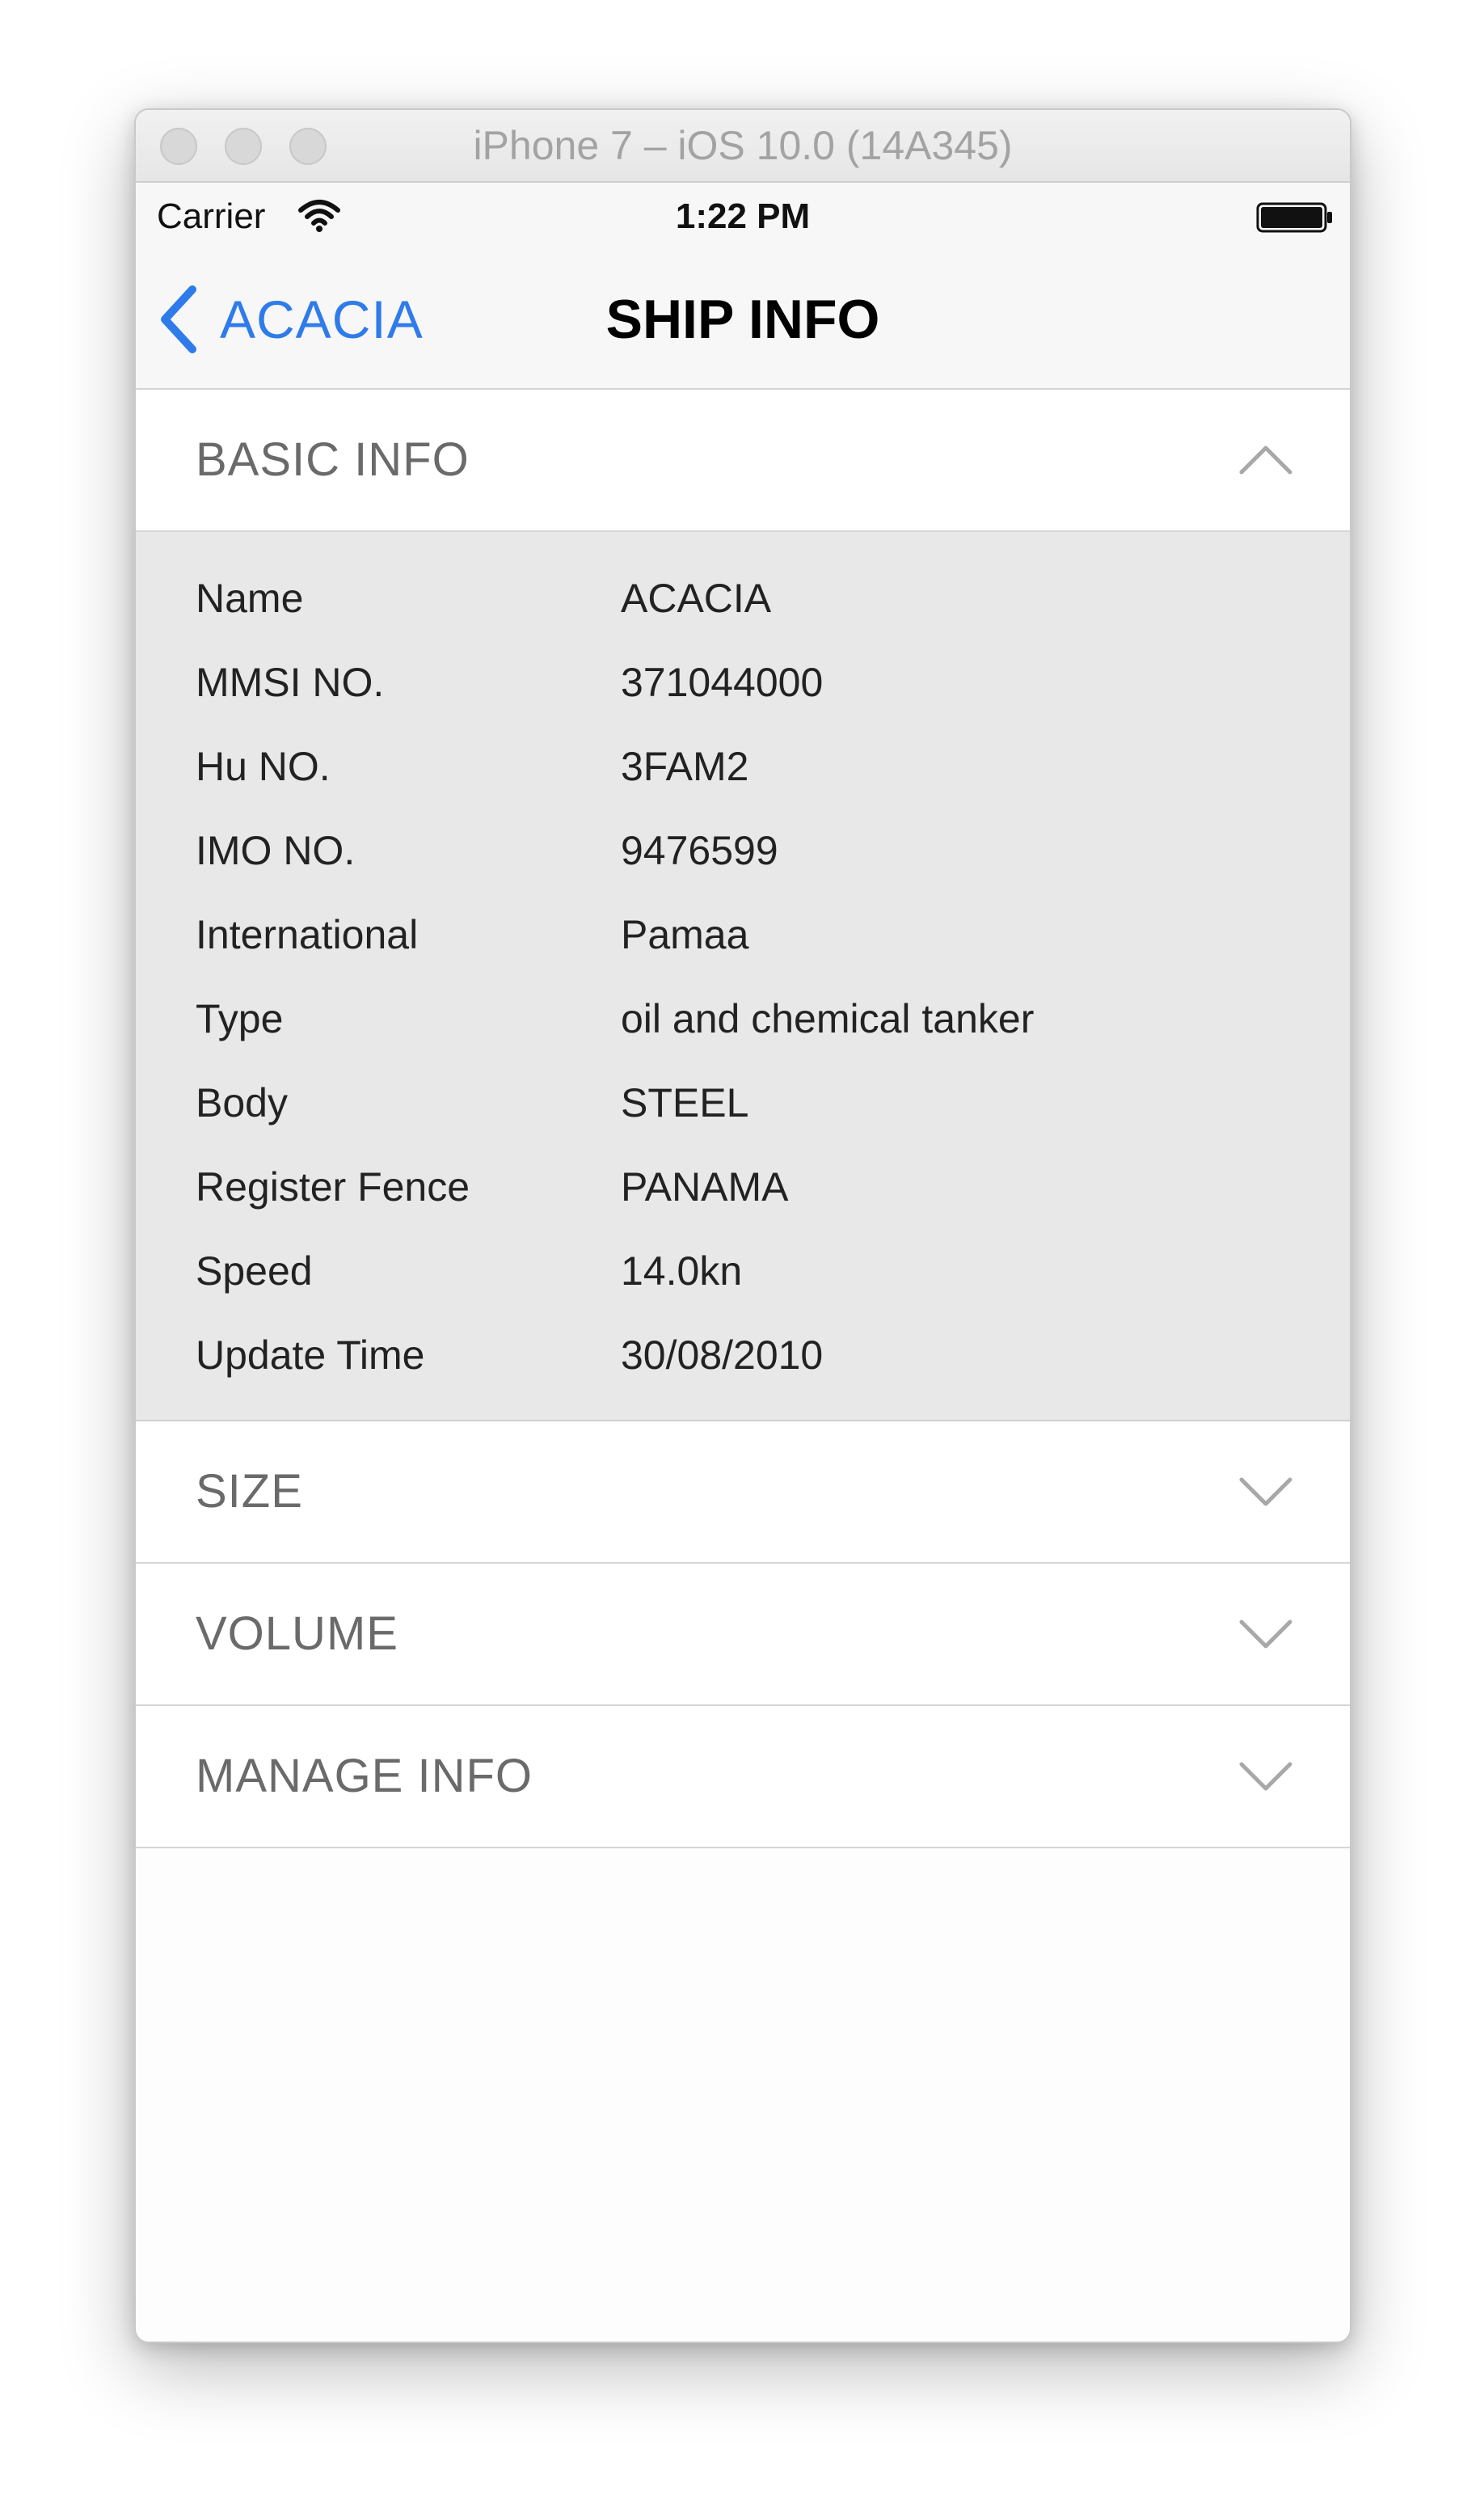  Describe the element at coordinates (242, 1102) in the screenshot. I see `detail-label: Body` at that location.